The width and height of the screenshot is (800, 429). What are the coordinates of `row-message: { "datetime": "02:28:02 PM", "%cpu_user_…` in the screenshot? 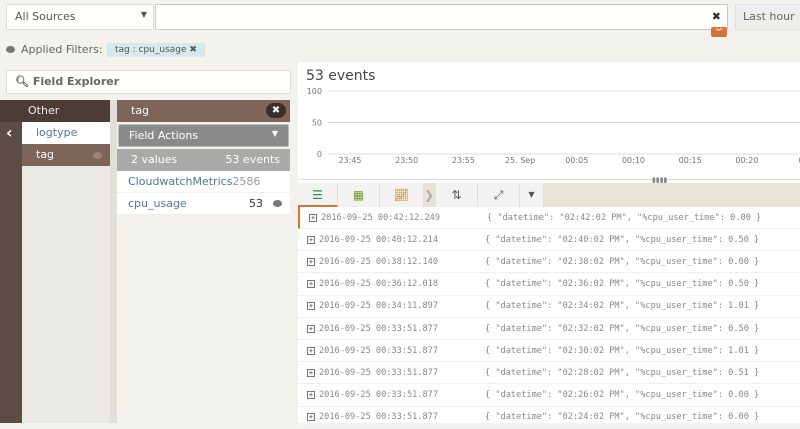 It's located at (622, 372).